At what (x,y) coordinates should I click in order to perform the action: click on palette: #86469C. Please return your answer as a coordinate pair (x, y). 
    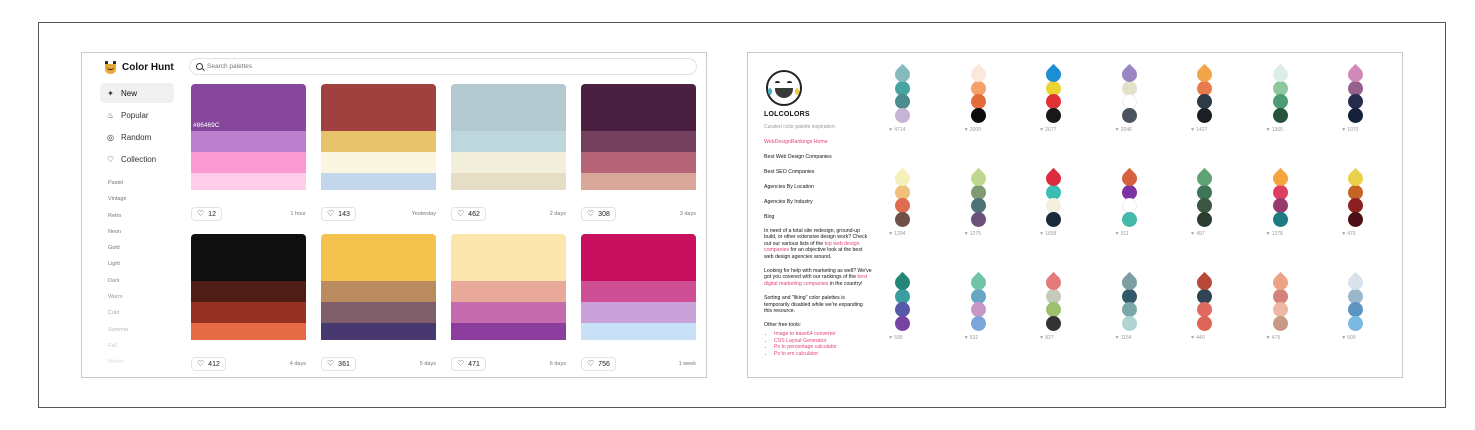
    Looking at the image, I should click on (248, 142).